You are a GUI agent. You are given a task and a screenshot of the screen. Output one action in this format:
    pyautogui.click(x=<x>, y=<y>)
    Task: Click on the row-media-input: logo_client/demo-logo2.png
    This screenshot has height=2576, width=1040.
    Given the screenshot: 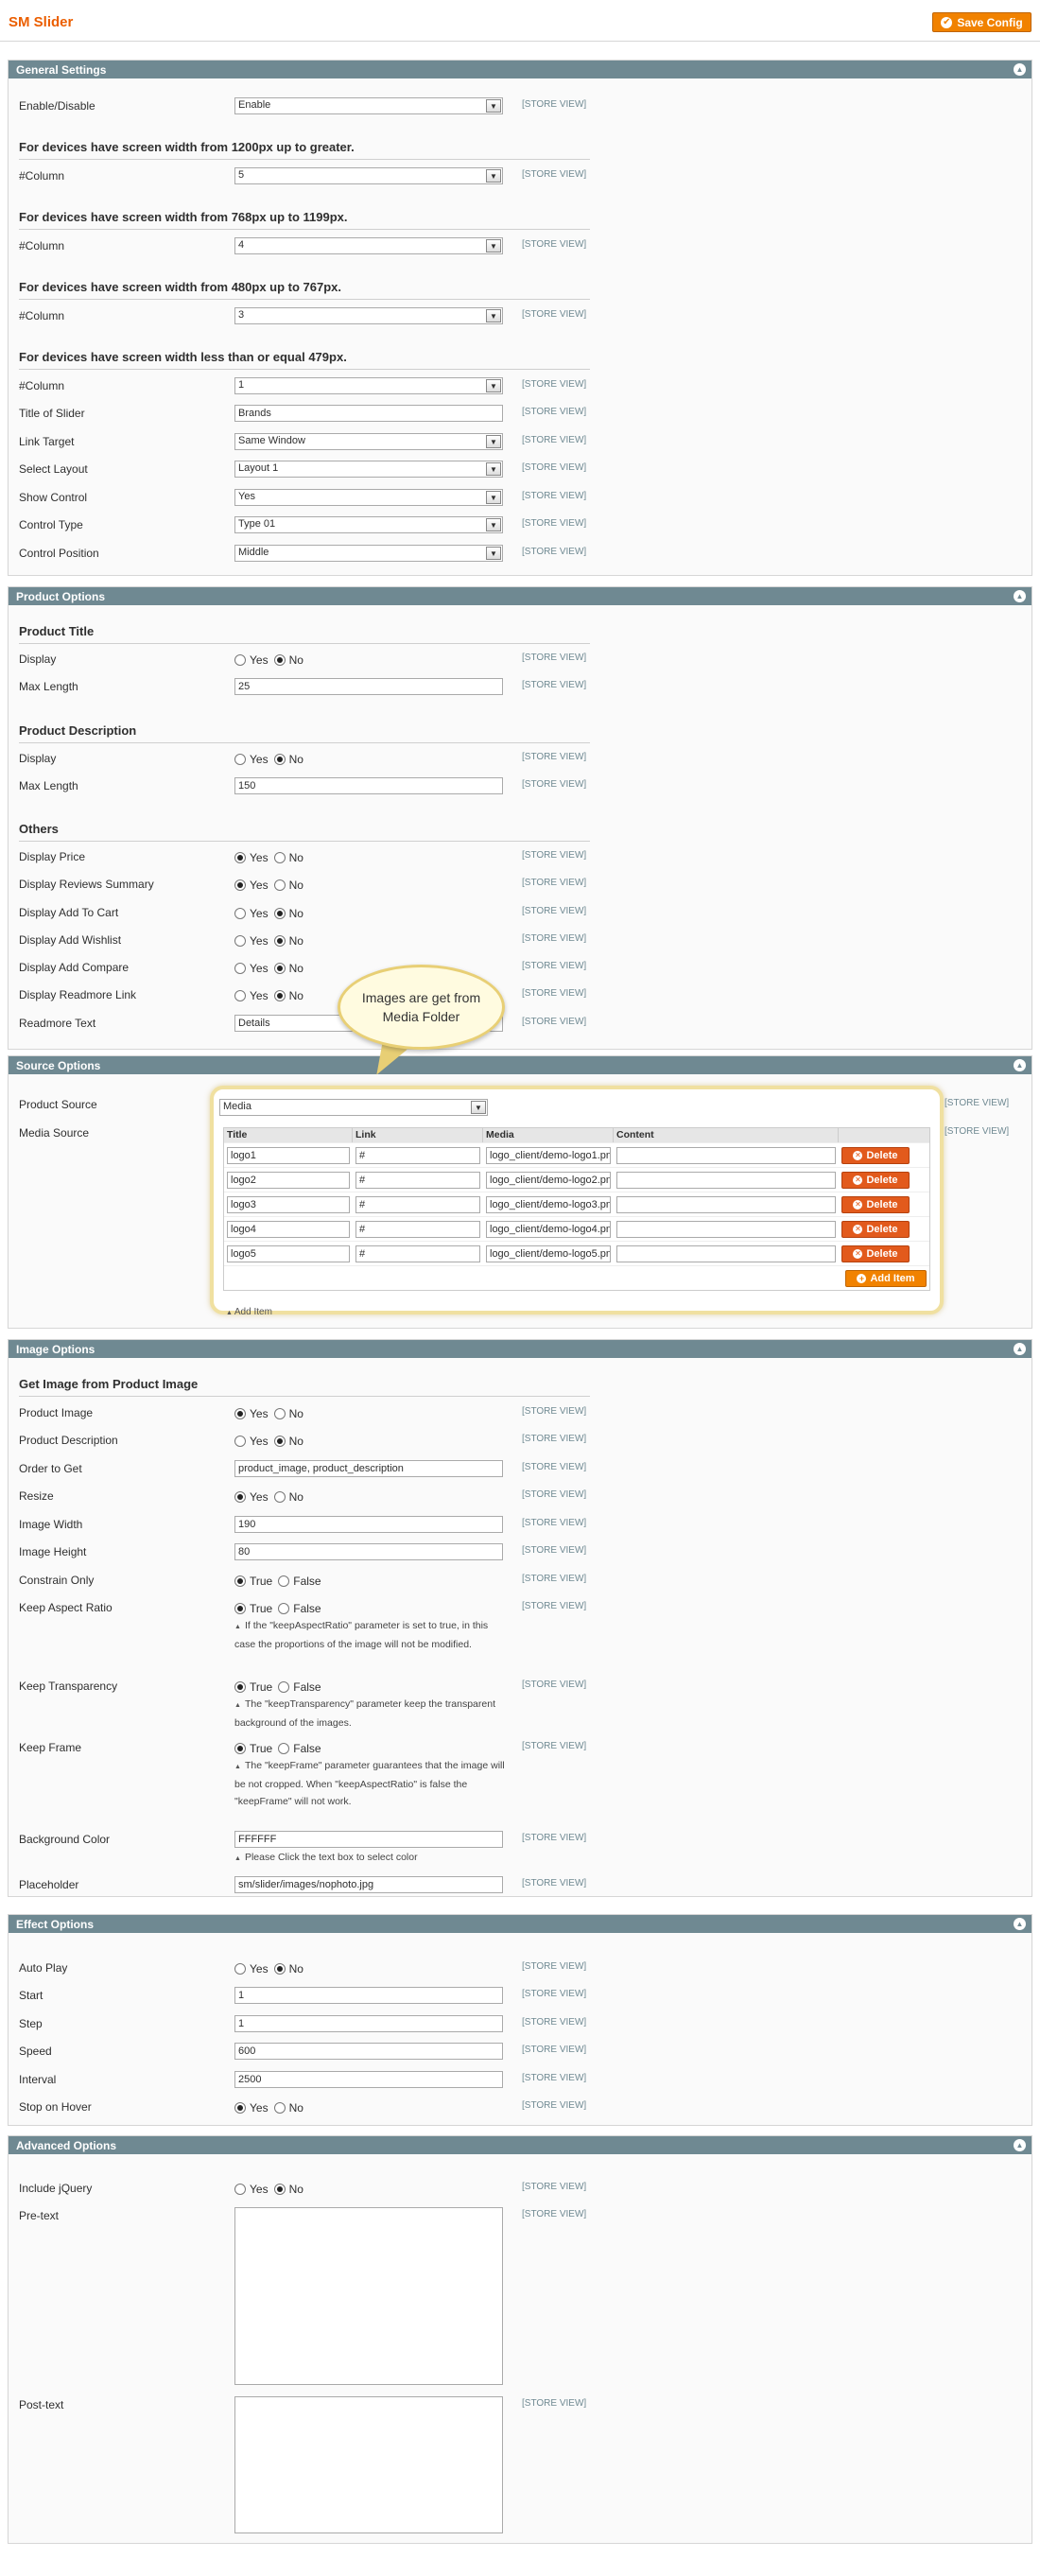 What is the action you would take?
    pyautogui.click(x=548, y=1180)
    